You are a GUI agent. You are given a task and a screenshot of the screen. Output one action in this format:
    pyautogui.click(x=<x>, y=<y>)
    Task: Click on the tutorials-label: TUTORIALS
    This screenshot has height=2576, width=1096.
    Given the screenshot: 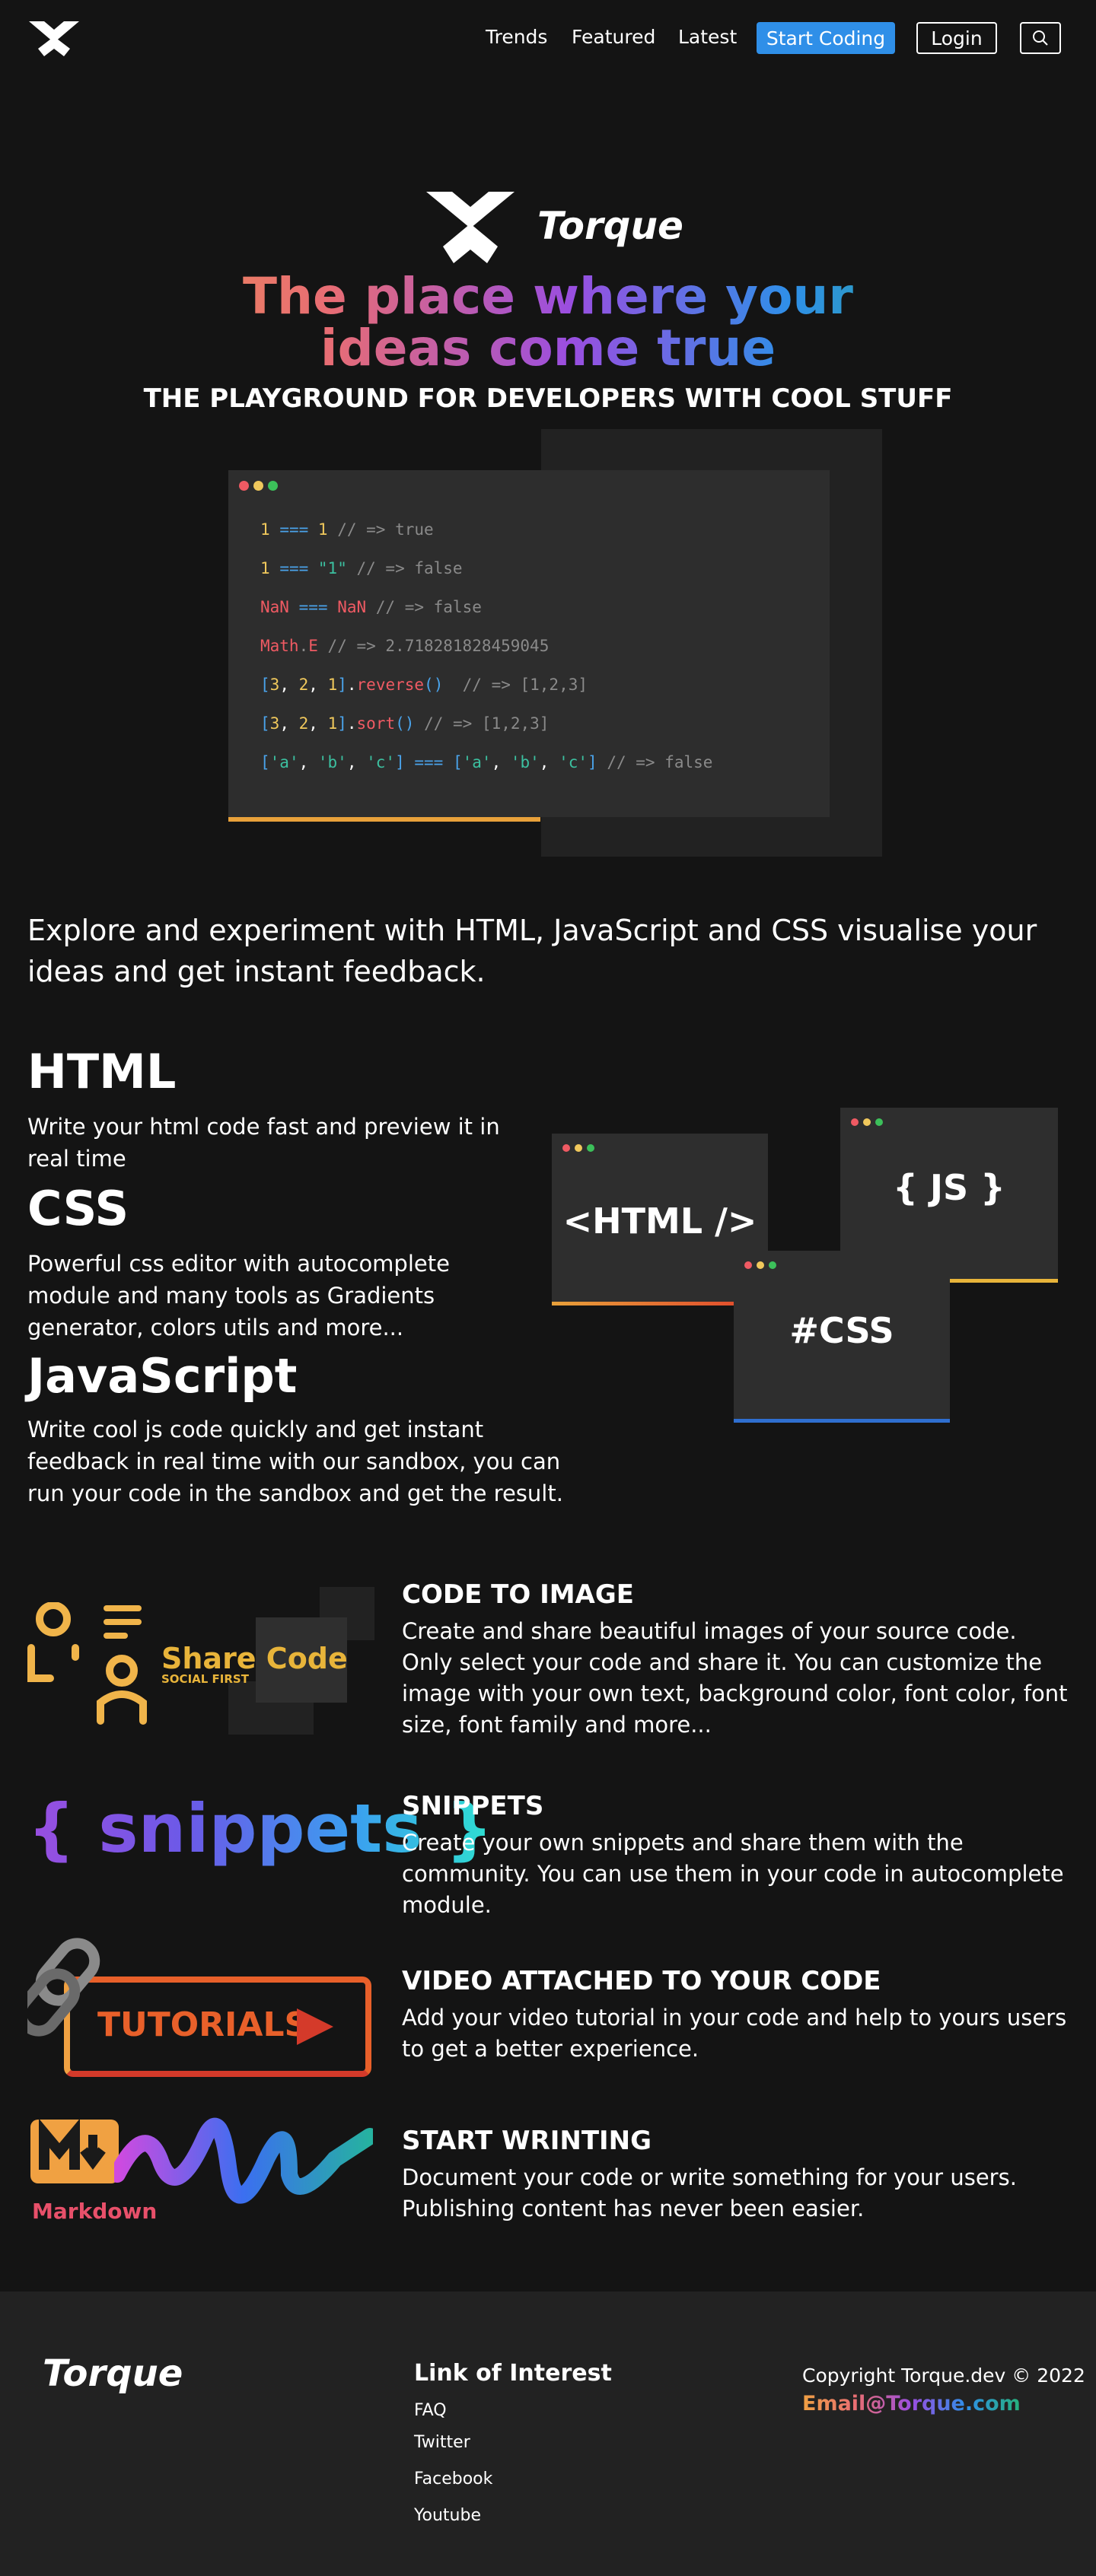 What is the action you would take?
    pyautogui.click(x=203, y=2024)
    